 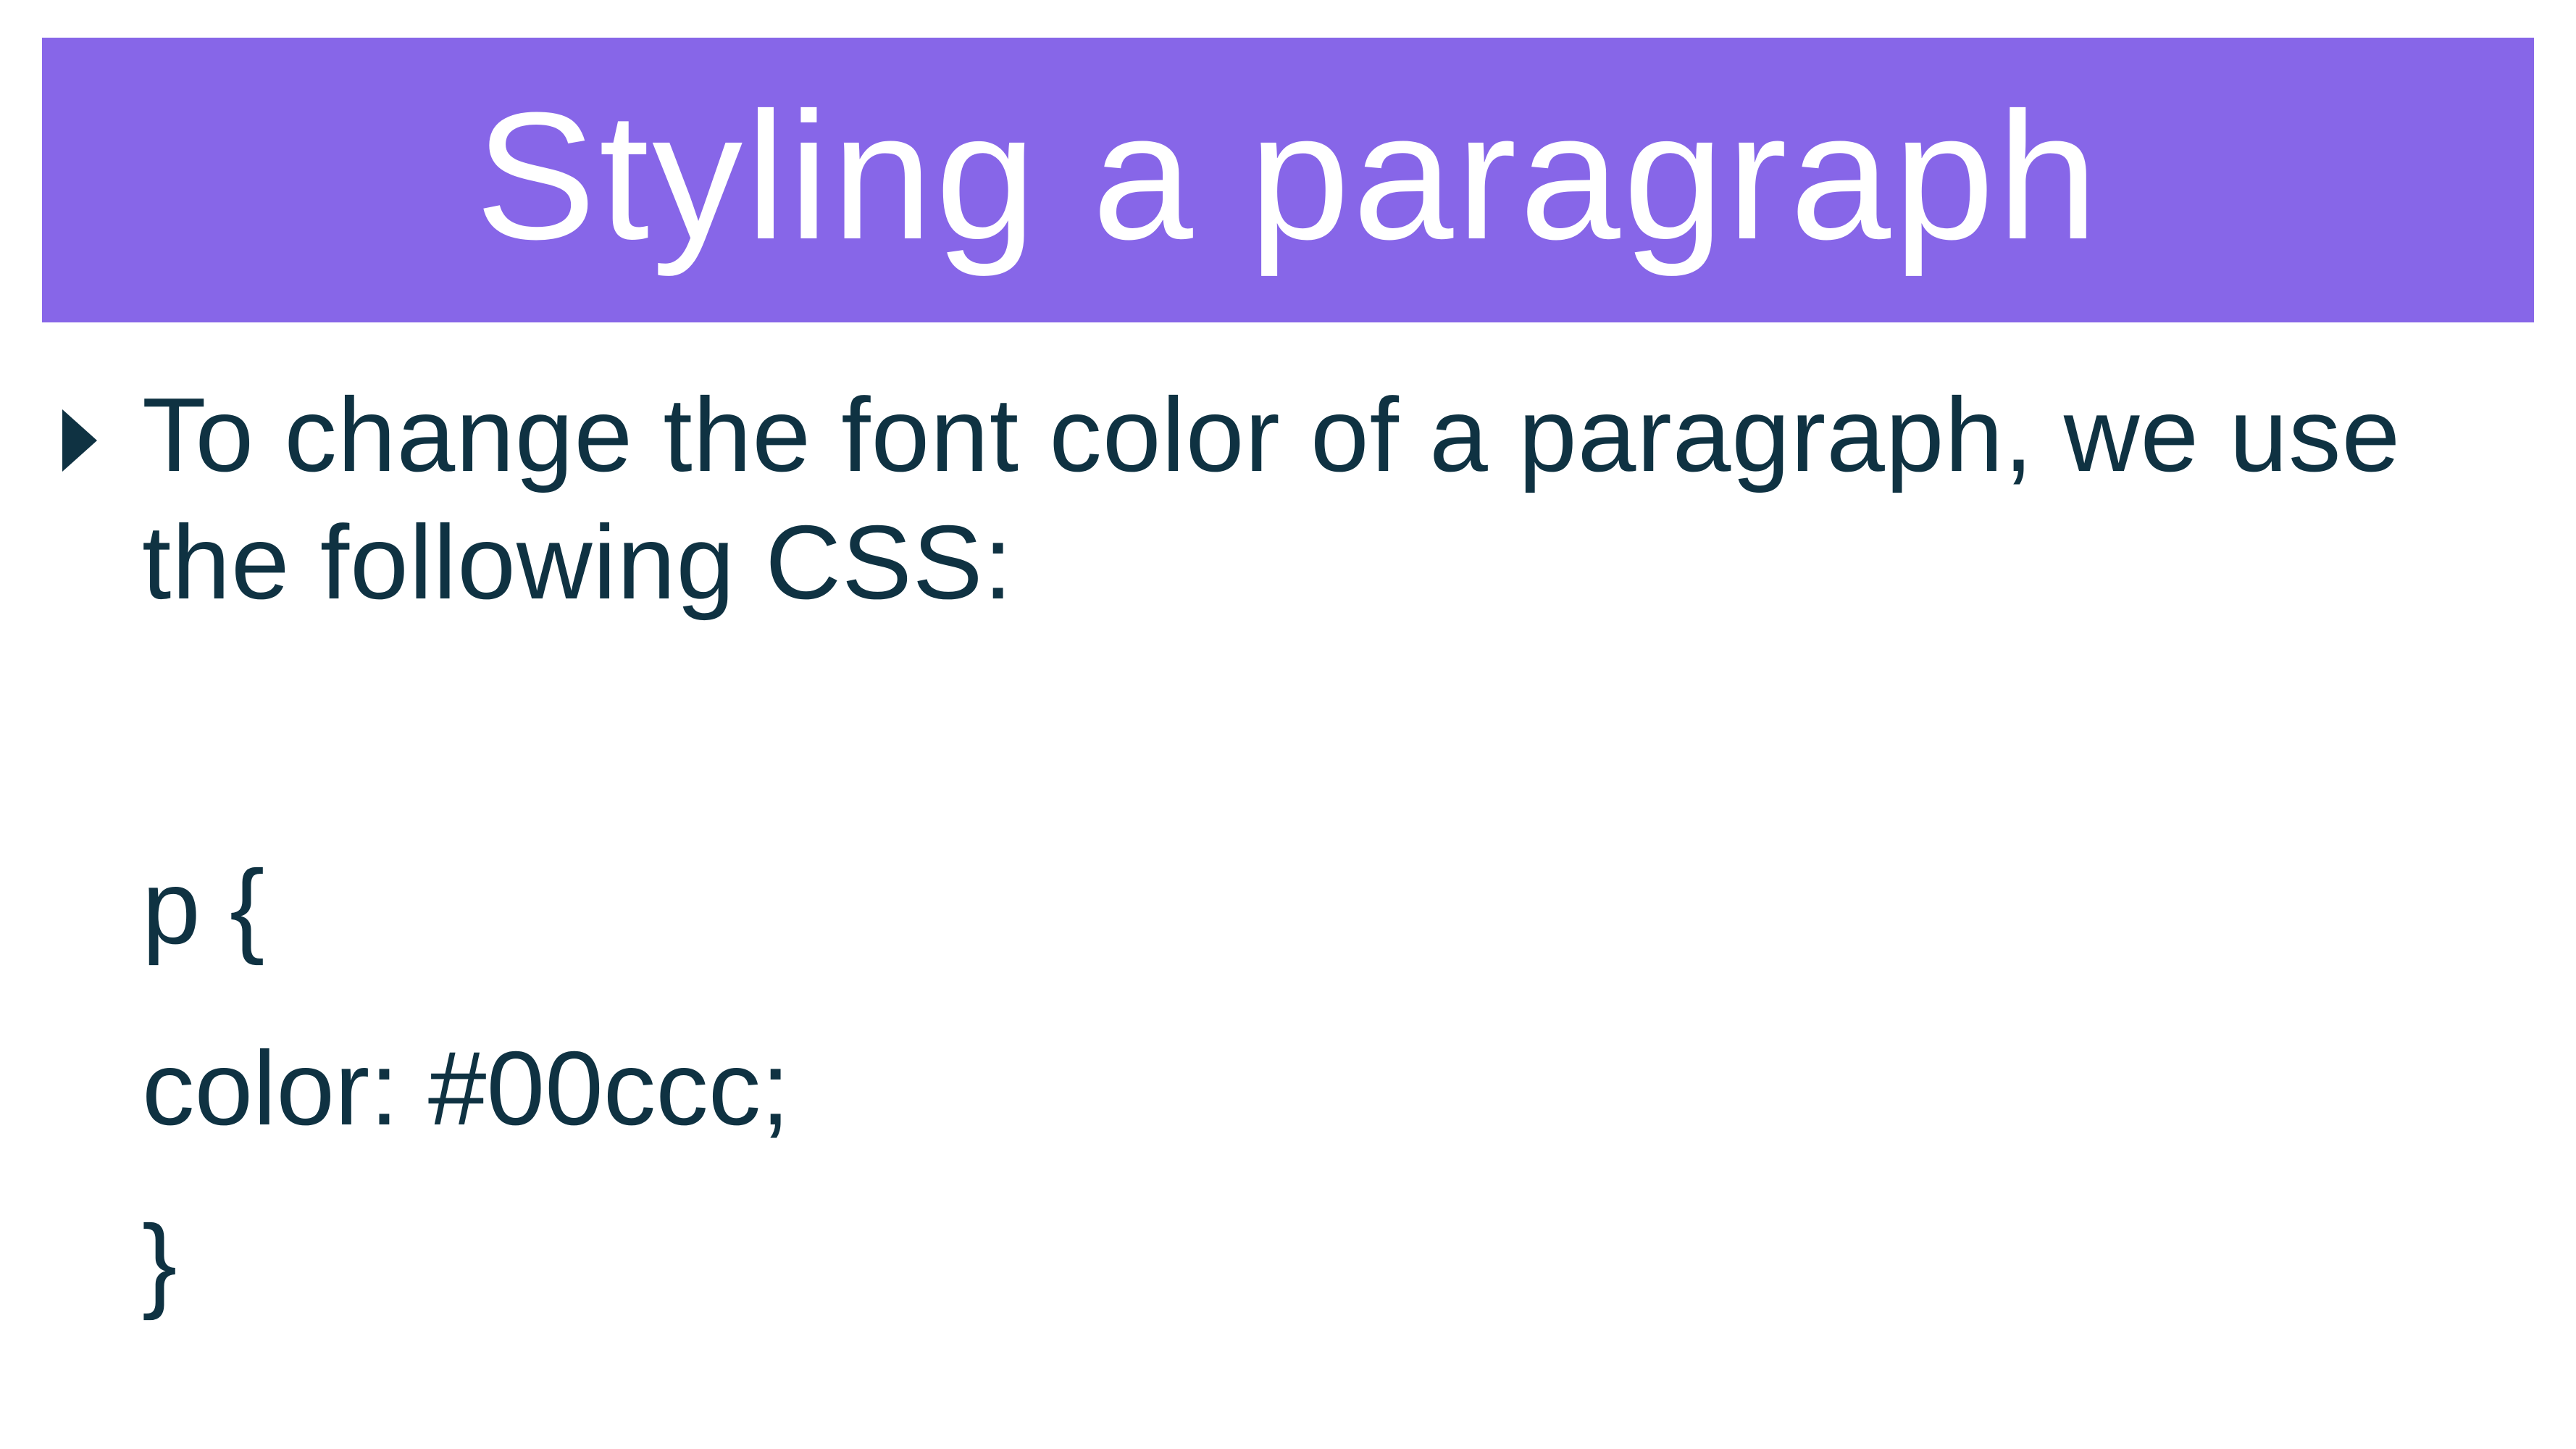 I want to click on code-line-selector: p {, so click(x=203, y=907).